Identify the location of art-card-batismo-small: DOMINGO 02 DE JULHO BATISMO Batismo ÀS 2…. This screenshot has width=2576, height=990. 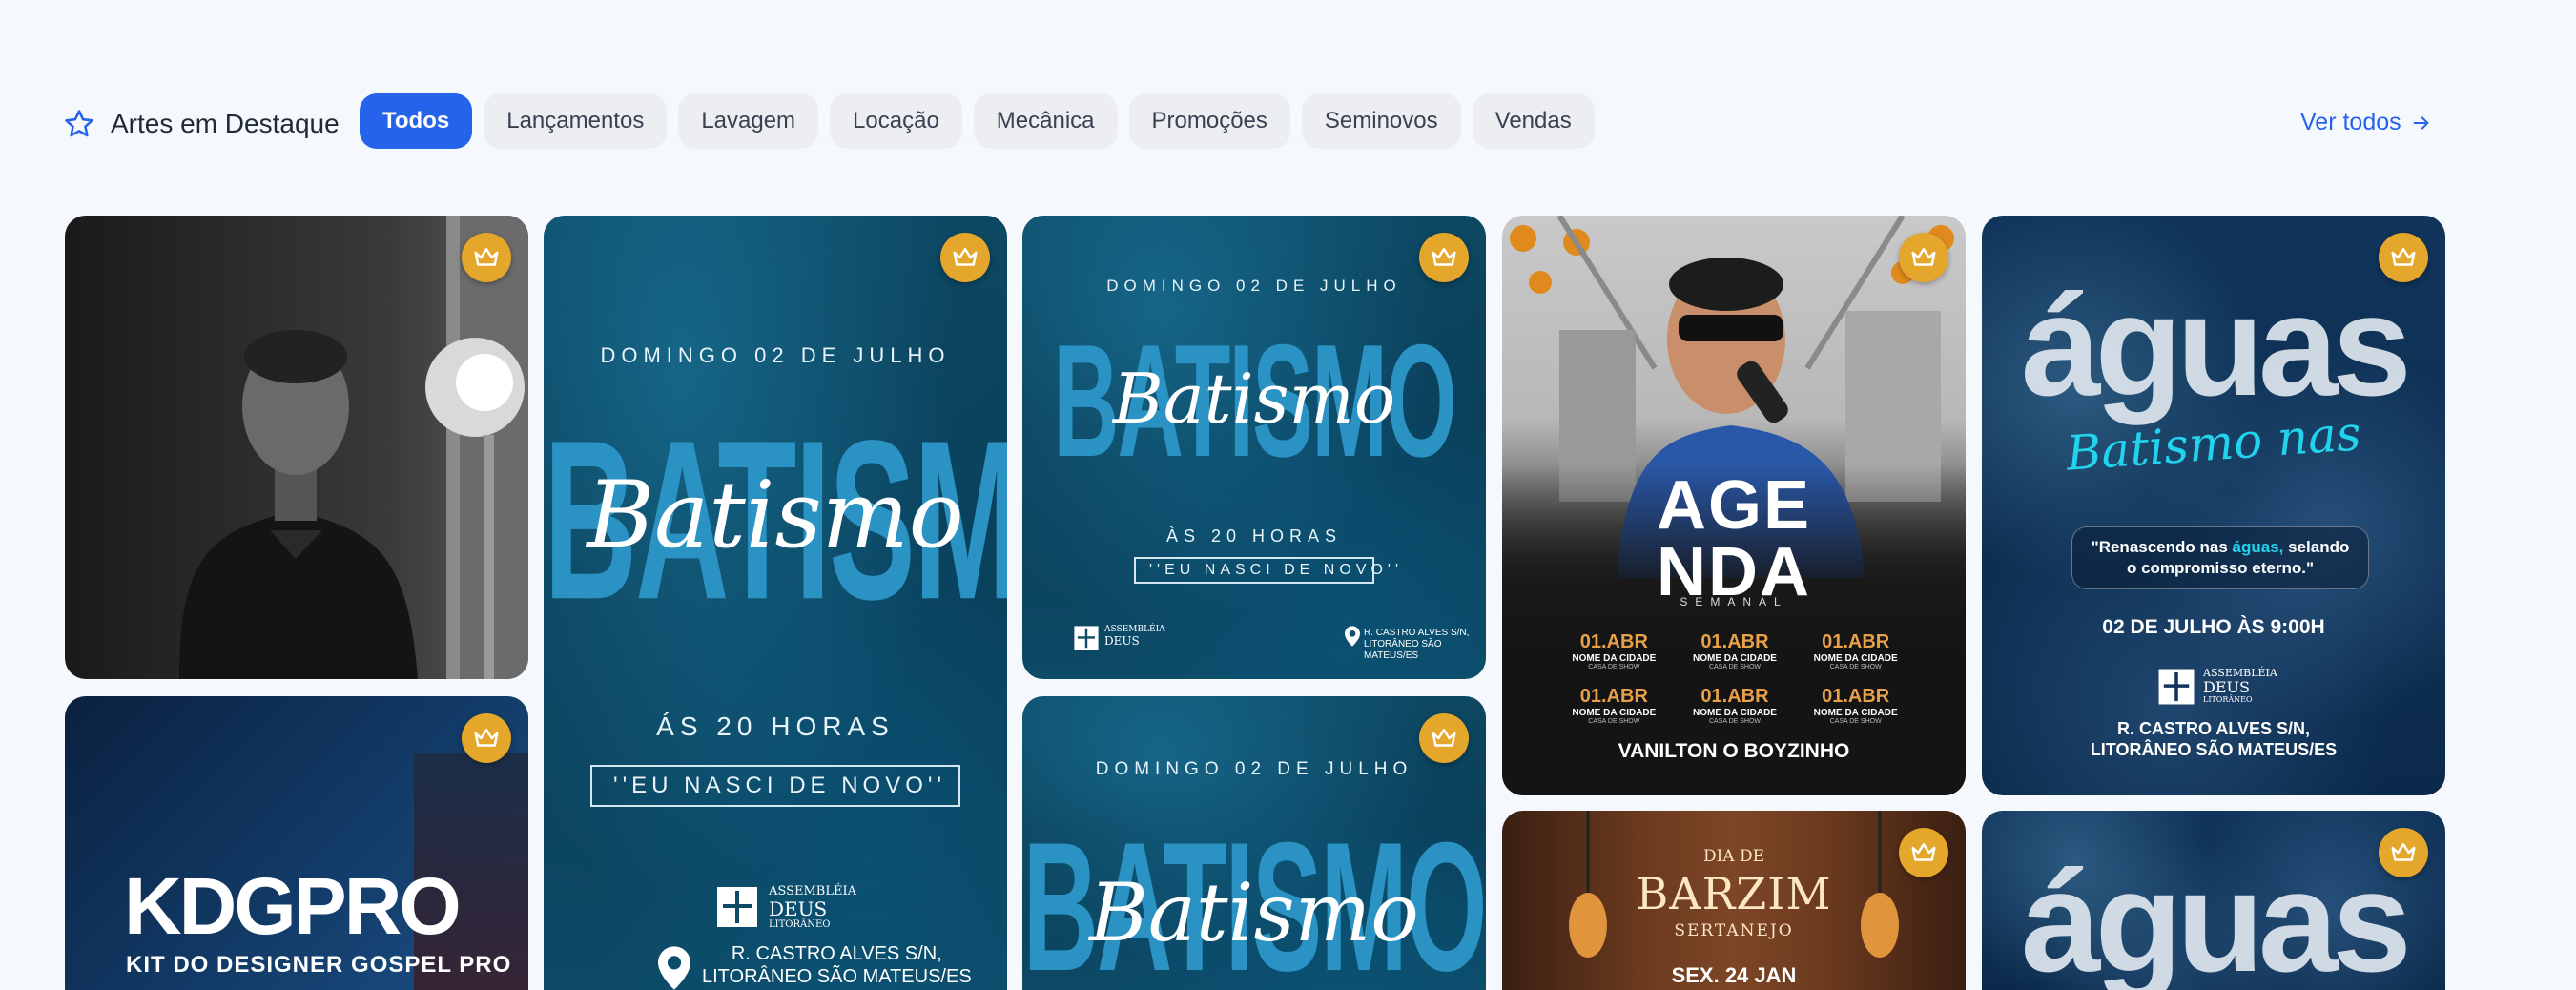
(1254, 448).